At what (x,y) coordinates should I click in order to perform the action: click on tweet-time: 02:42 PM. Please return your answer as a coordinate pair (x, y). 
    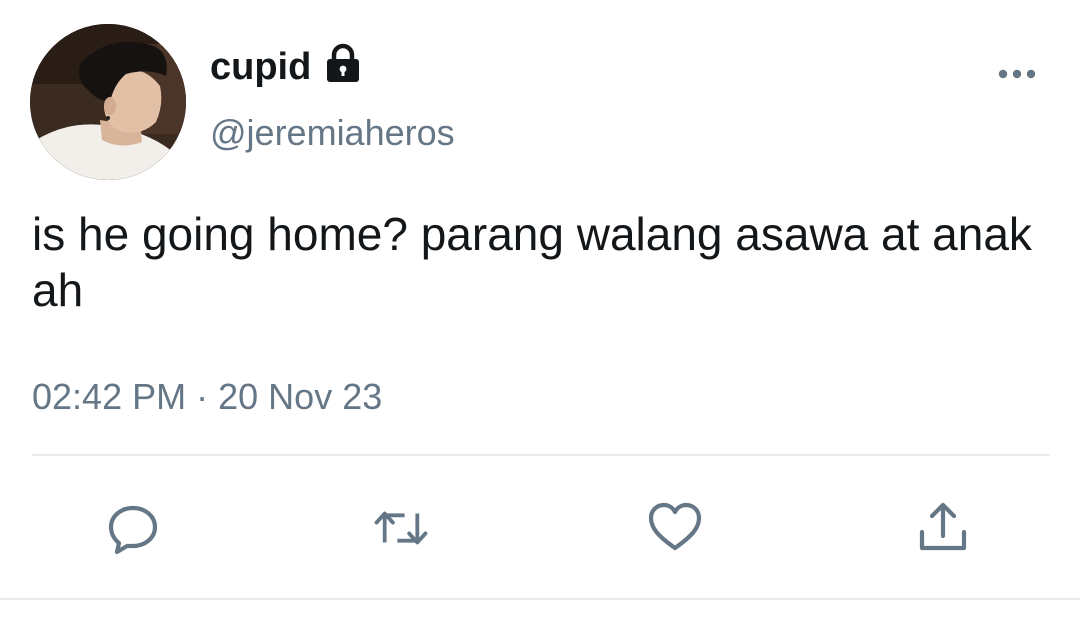
    Looking at the image, I should click on (109, 396).